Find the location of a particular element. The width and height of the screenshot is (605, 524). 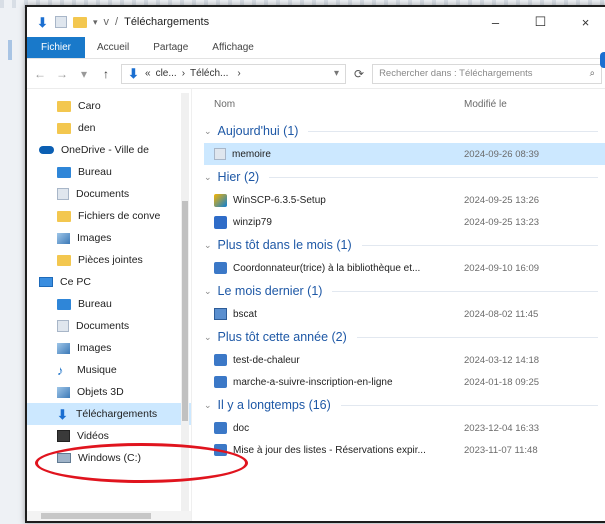

column-headers: Nom Modifié le is located at coordinates (404, 104).